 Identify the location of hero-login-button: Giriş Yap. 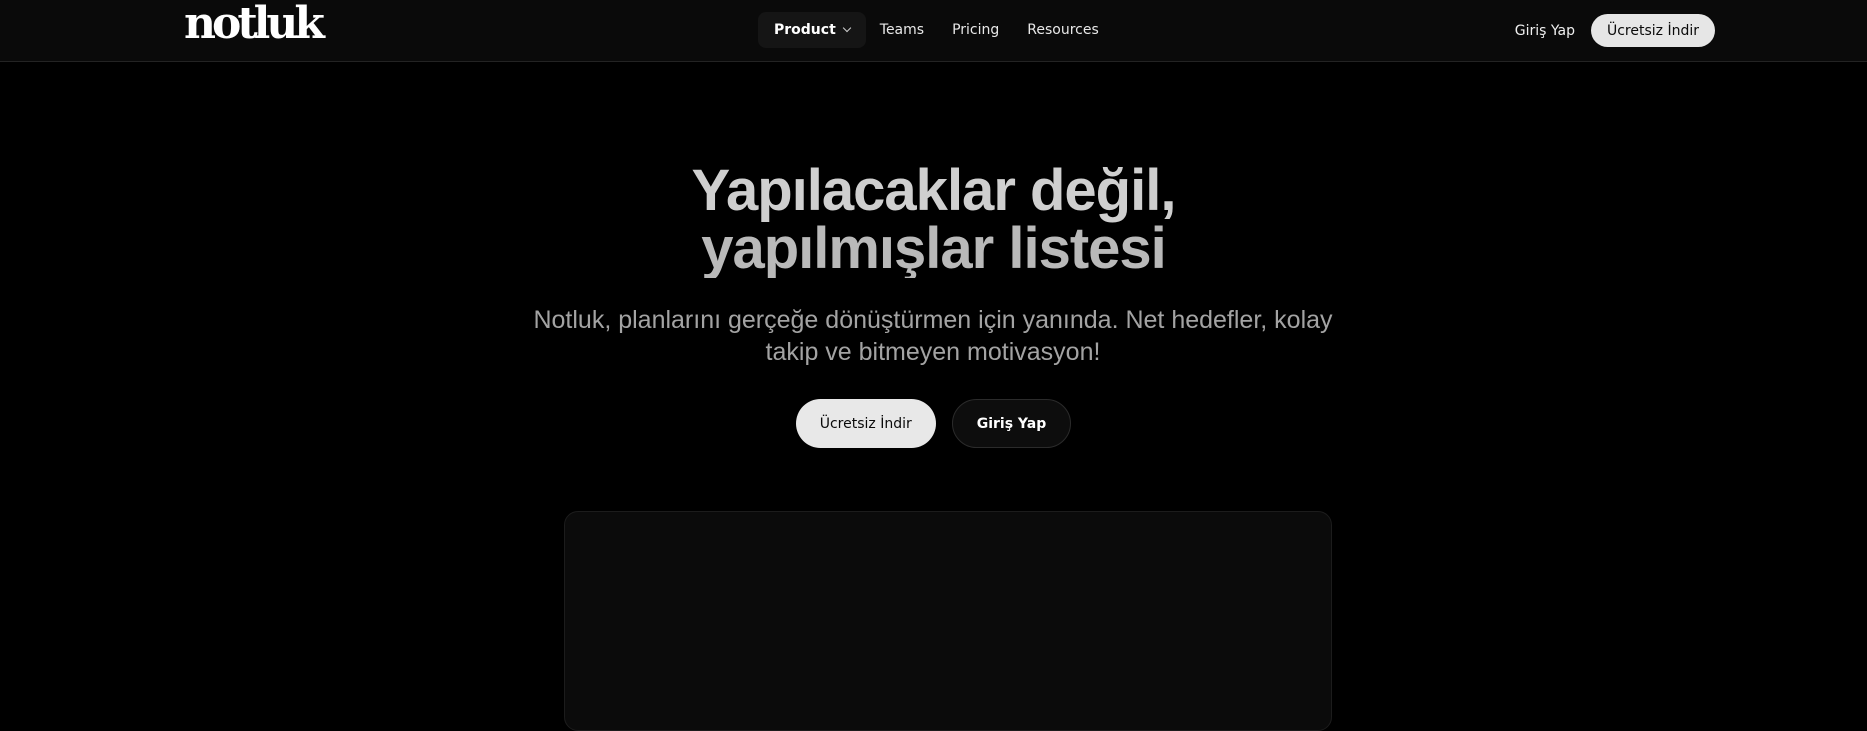
(1011, 423).